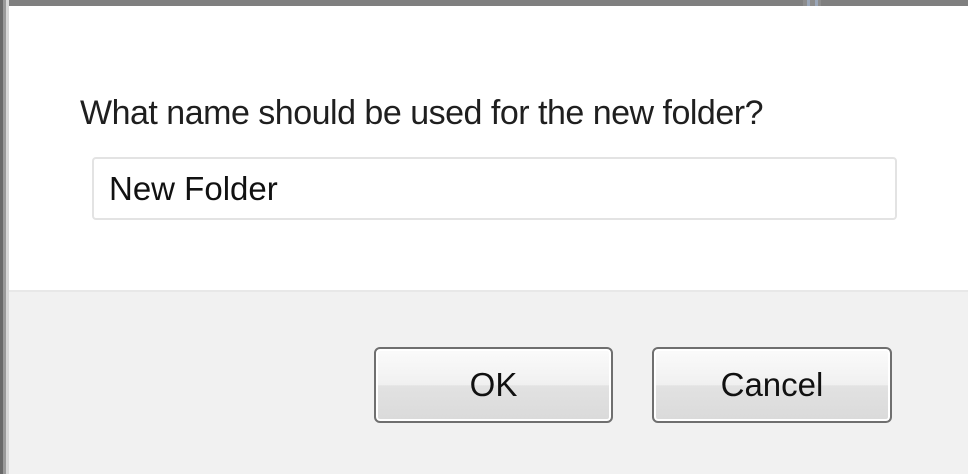  I want to click on folder-name-input, so click(494, 188).